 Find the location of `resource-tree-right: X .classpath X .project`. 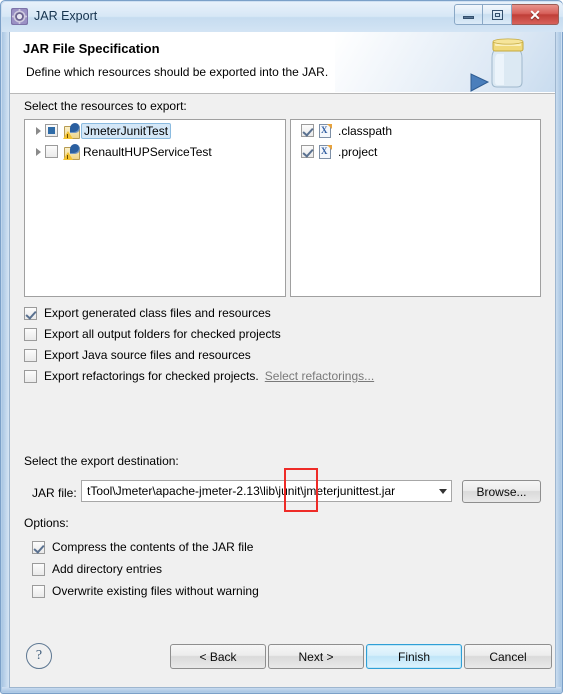

resource-tree-right: X .classpath X .project is located at coordinates (415, 208).